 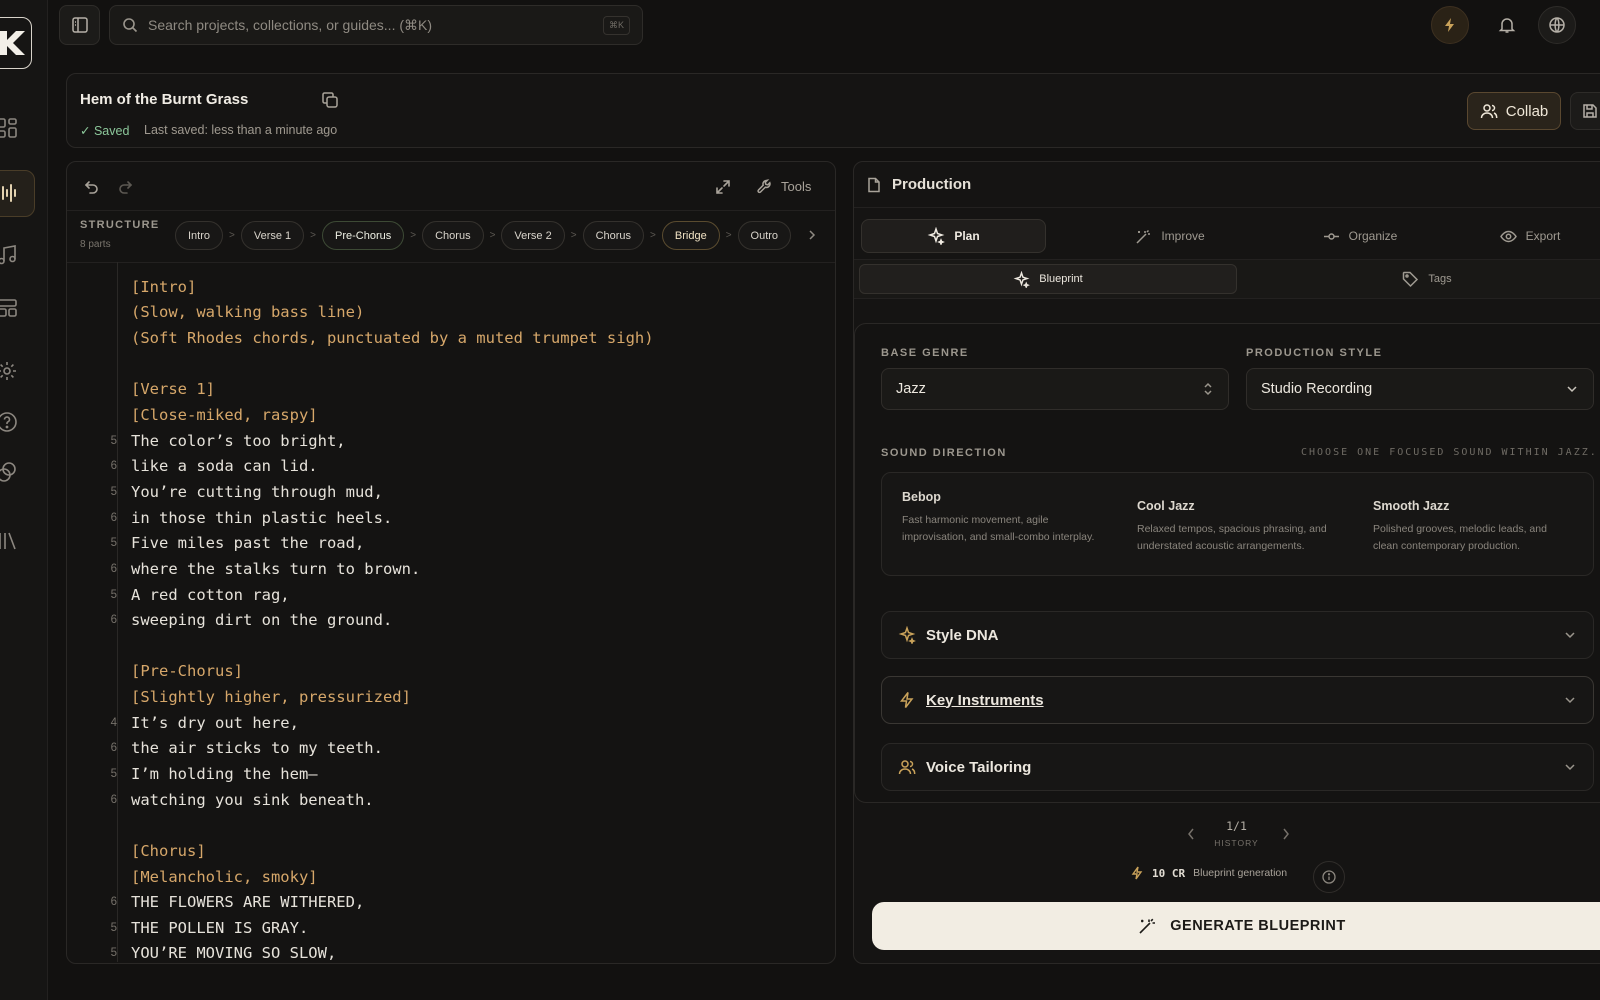 I want to click on search-bar: ⌘K, so click(x=376, y=25).